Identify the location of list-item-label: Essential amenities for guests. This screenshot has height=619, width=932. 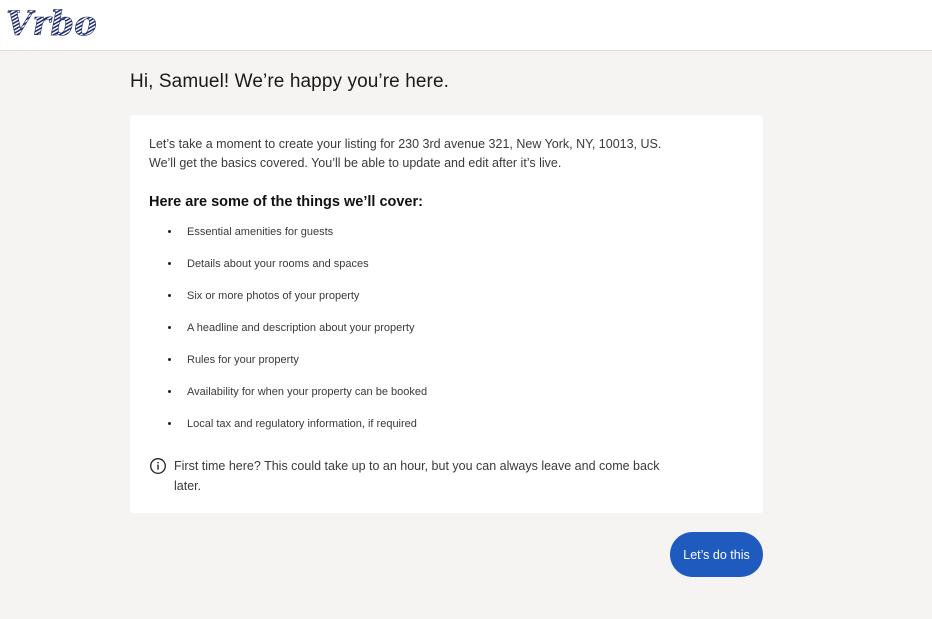
(260, 232).